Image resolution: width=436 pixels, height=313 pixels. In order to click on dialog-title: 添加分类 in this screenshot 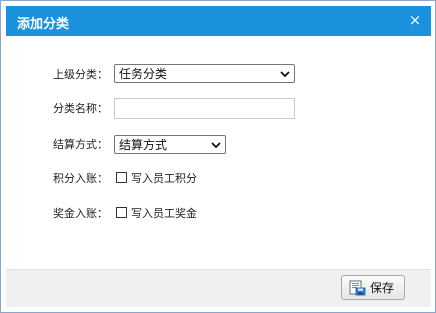, I will do `click(43, 24)`.